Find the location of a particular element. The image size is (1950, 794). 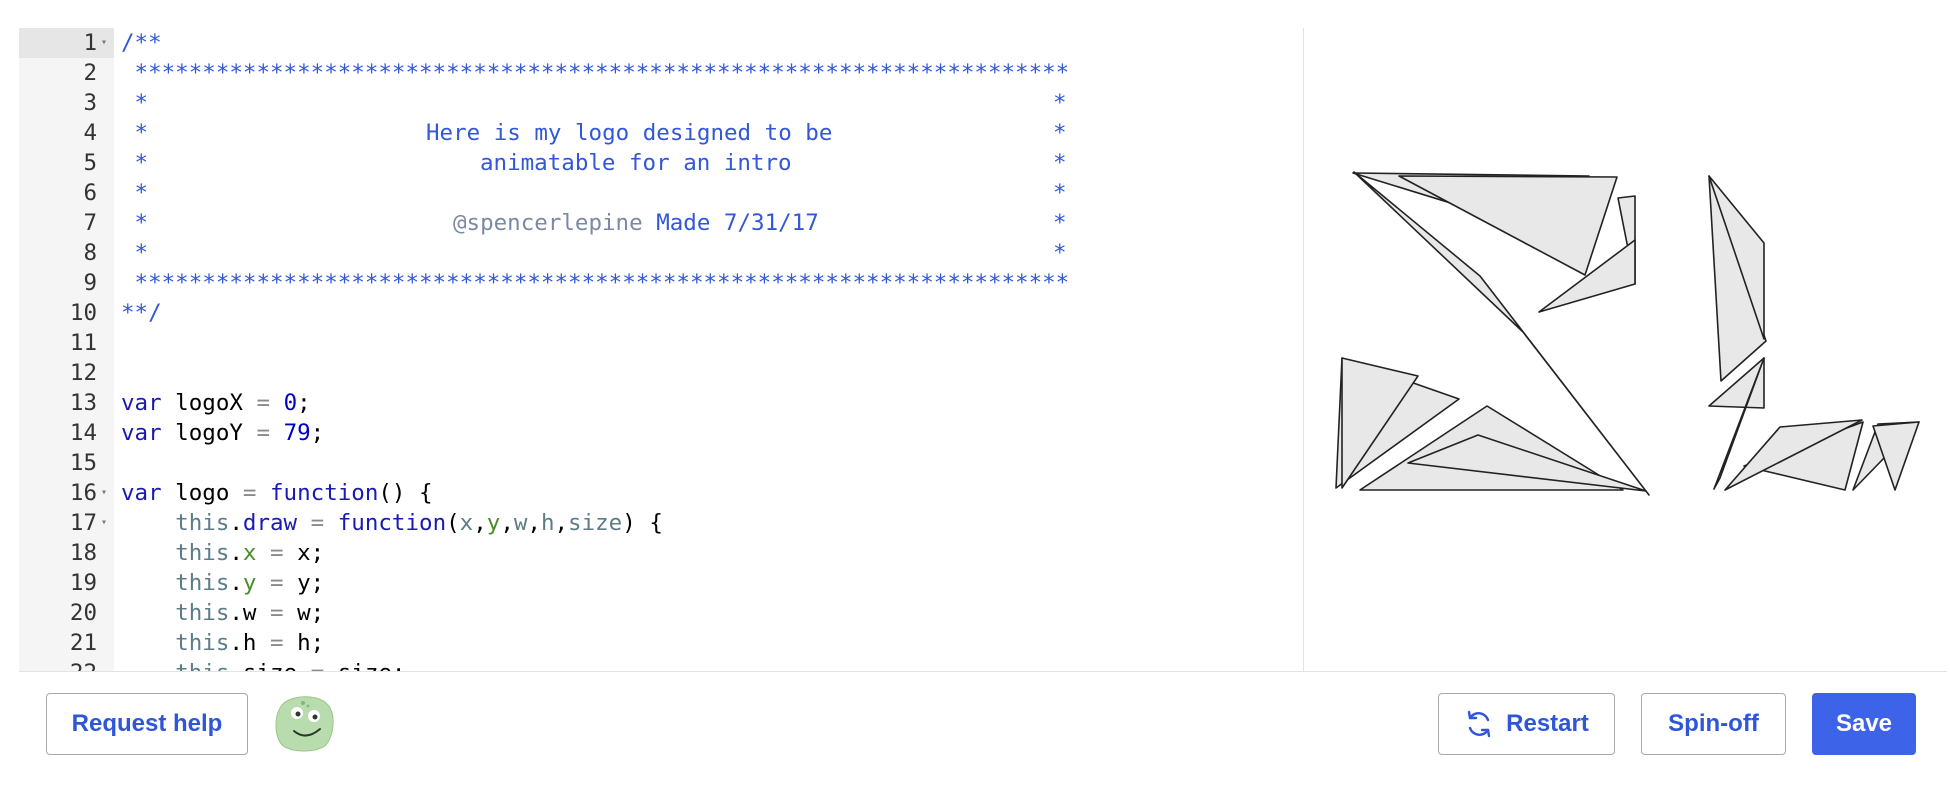

punctuation: ( is located at coordinates (453, 523).